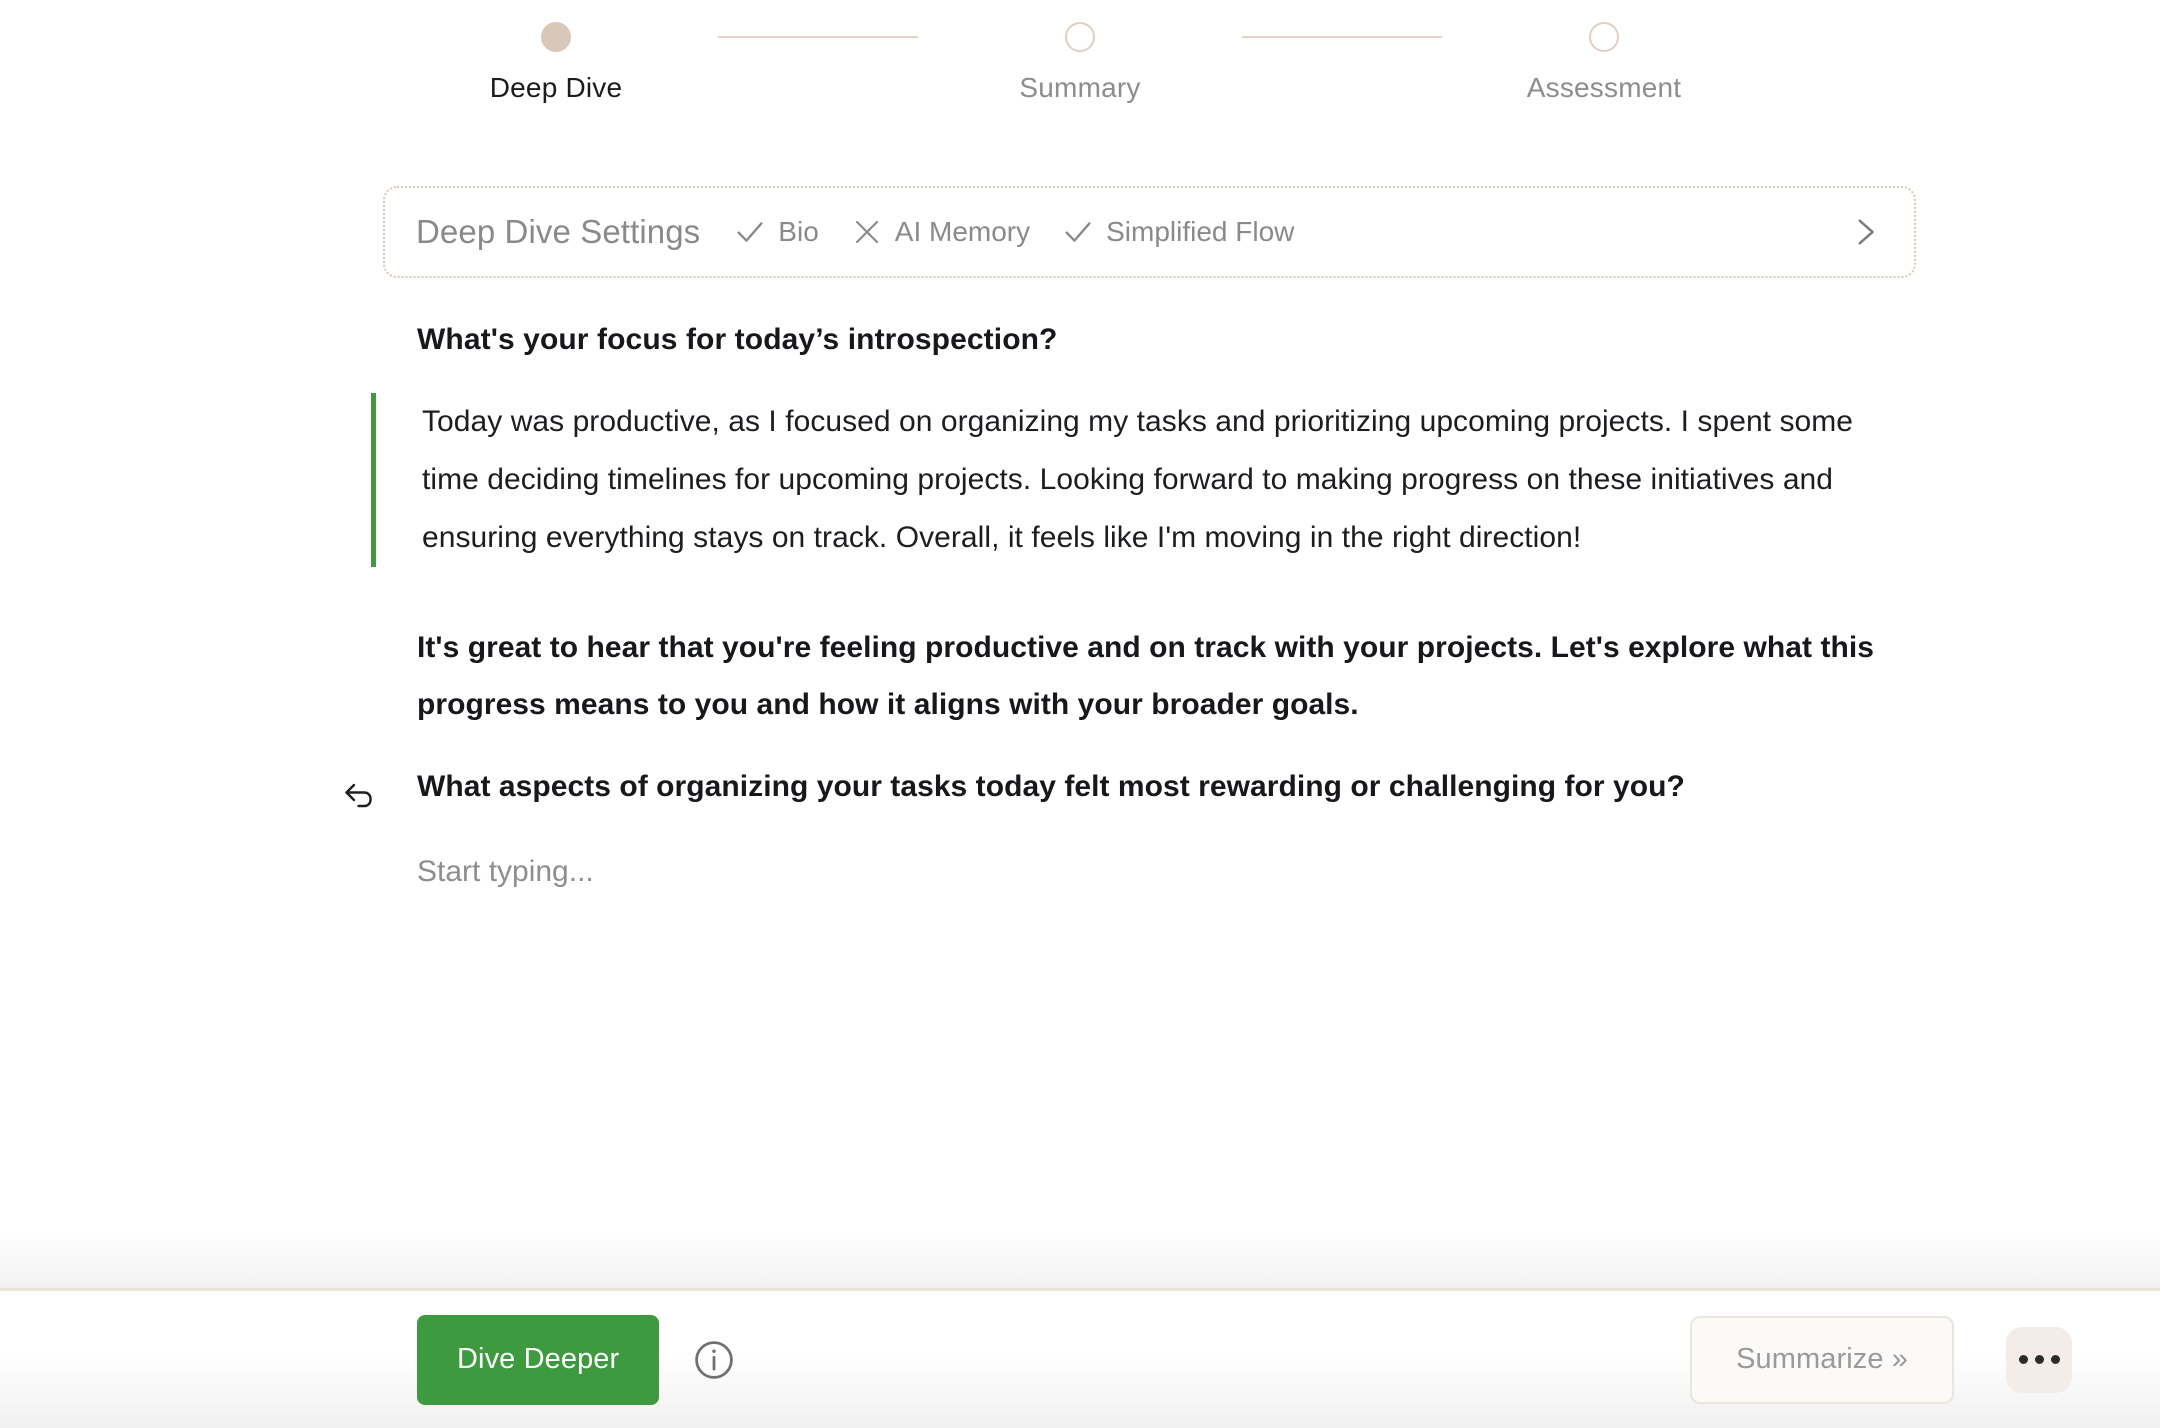 This screenshot has height=1428, width=2160. What do you see at coordinates (1080, 1359) in the screenshot?
I see `bottom-action-bar: Dive Deeper Summarize »` at bounding box center [1080, 1359].